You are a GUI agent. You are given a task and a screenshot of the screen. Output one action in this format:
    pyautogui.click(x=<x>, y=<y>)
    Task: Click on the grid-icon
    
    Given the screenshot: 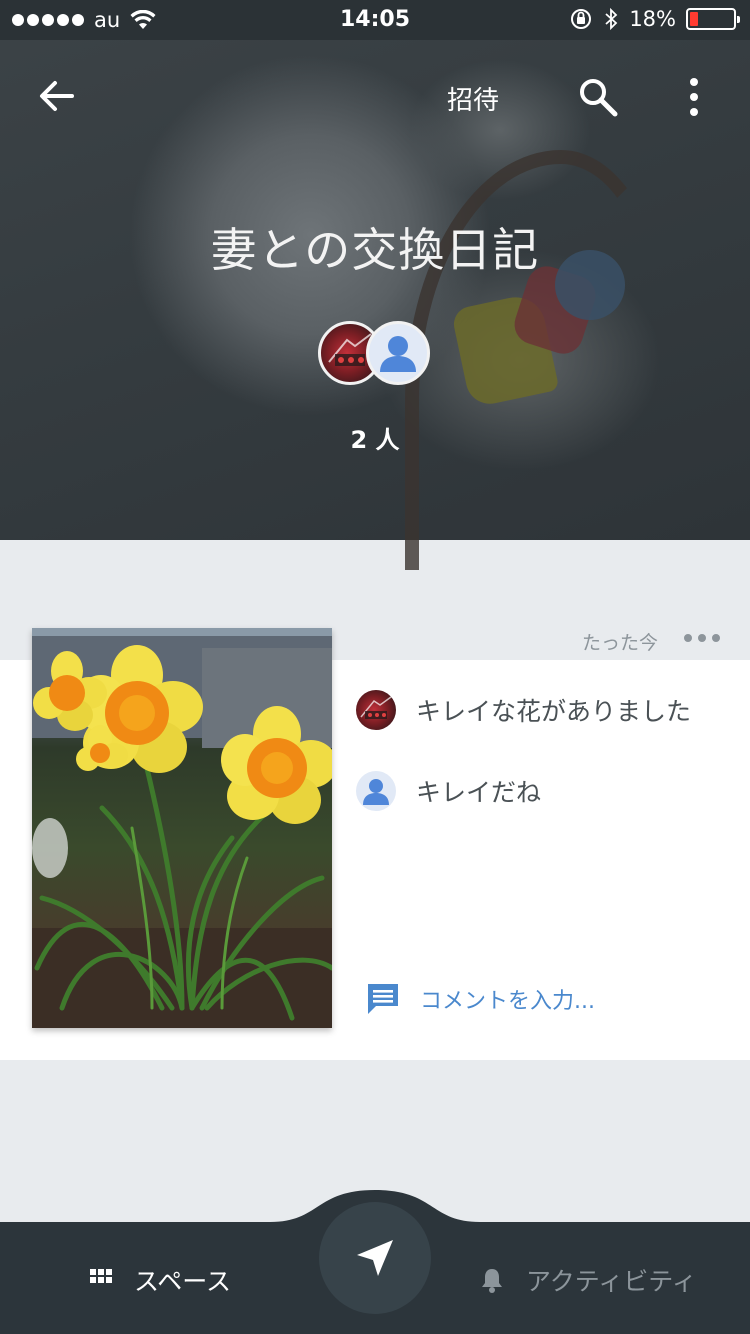 What is the action you would take?
    pyautogui.click(x=101, y=1276)
    